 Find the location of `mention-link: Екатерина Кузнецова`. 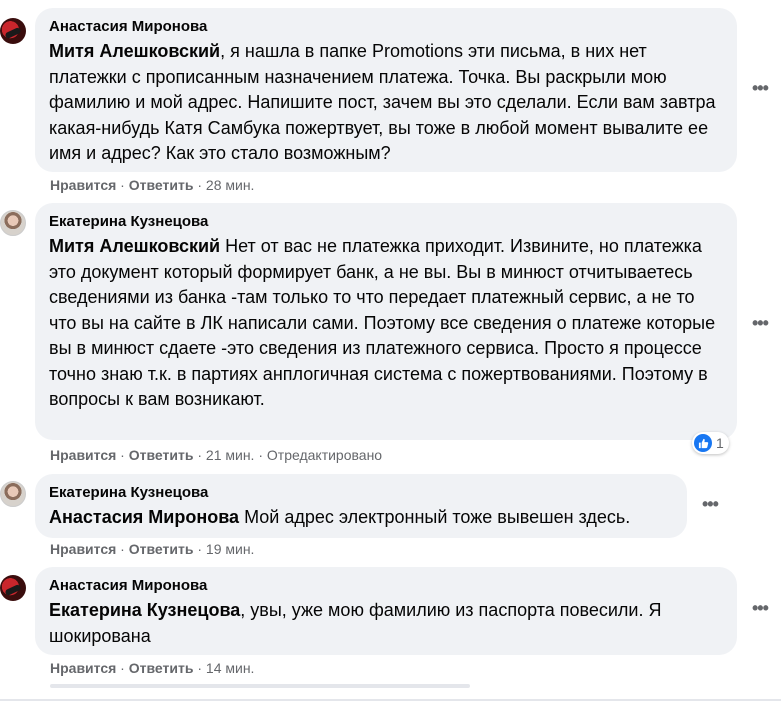

mention-link: Екатерина Кузнецова is located at coordinates (144, 610).